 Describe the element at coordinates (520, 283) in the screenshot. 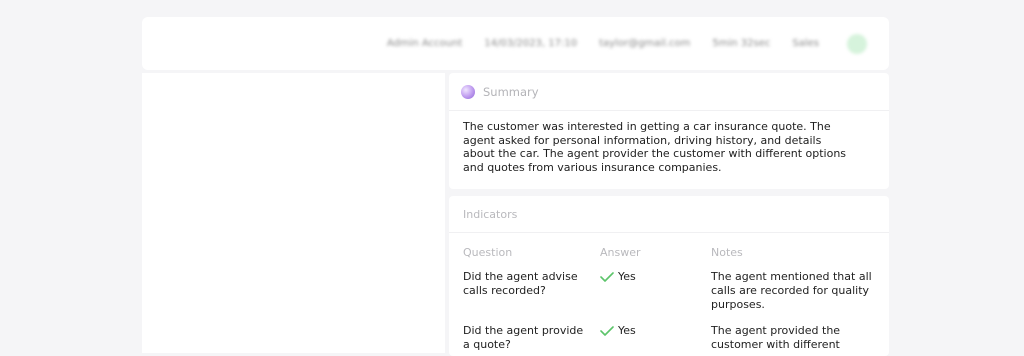

I see `question-cell: Did the agent advise calls recorded?` at that location.